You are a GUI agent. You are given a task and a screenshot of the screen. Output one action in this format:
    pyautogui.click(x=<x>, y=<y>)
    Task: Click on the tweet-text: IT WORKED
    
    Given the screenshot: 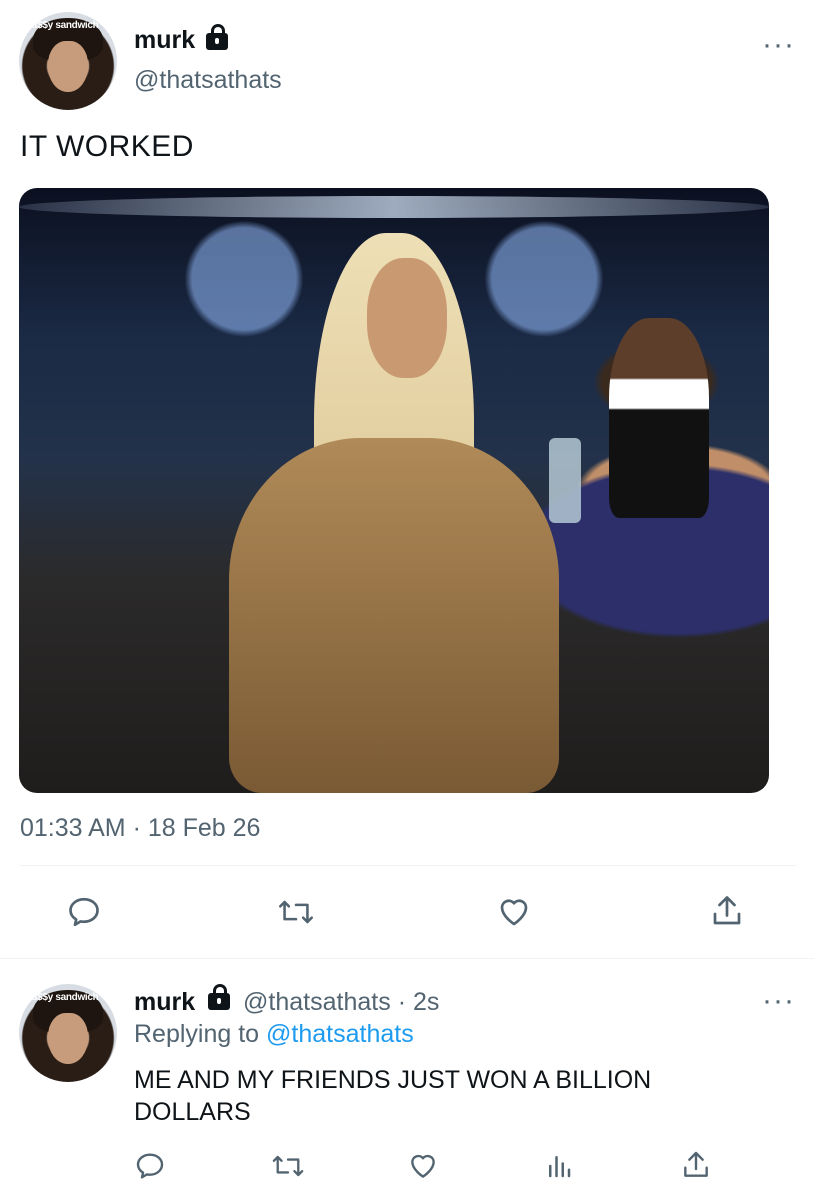 What is the action you would take?
    pyautogui.click(x=107, y=146)
    